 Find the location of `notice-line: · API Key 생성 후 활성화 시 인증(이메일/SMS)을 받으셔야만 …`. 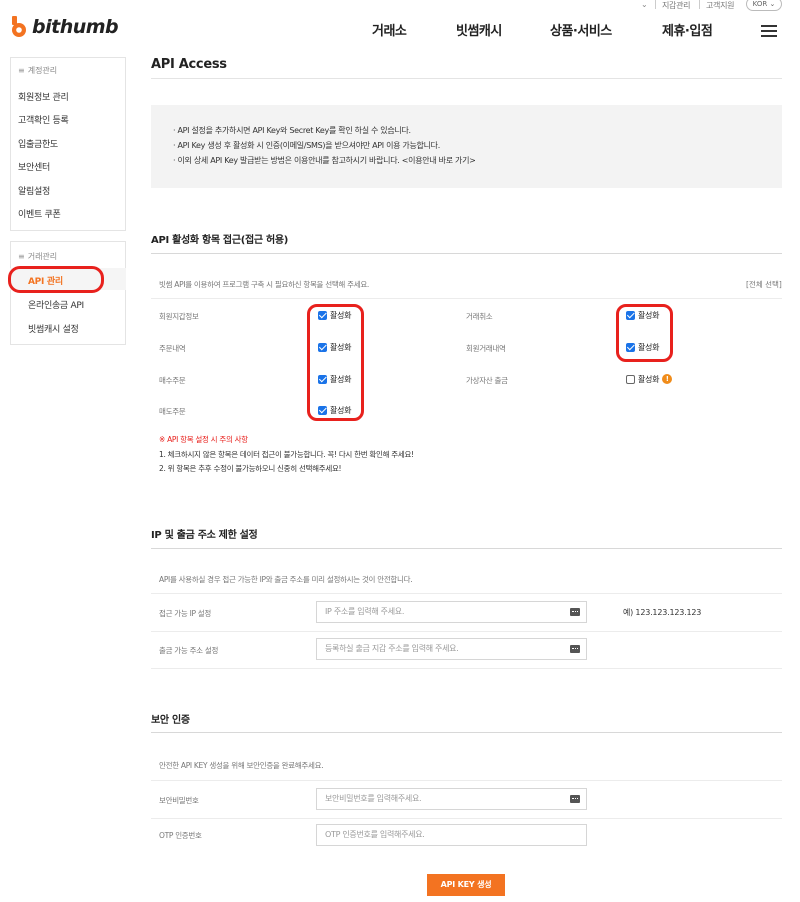

notice-line: · API Key 생성 후 활성화 시 인증(이메일/SMS)을 받으셔야만 … is located at coordinates (306, 145).